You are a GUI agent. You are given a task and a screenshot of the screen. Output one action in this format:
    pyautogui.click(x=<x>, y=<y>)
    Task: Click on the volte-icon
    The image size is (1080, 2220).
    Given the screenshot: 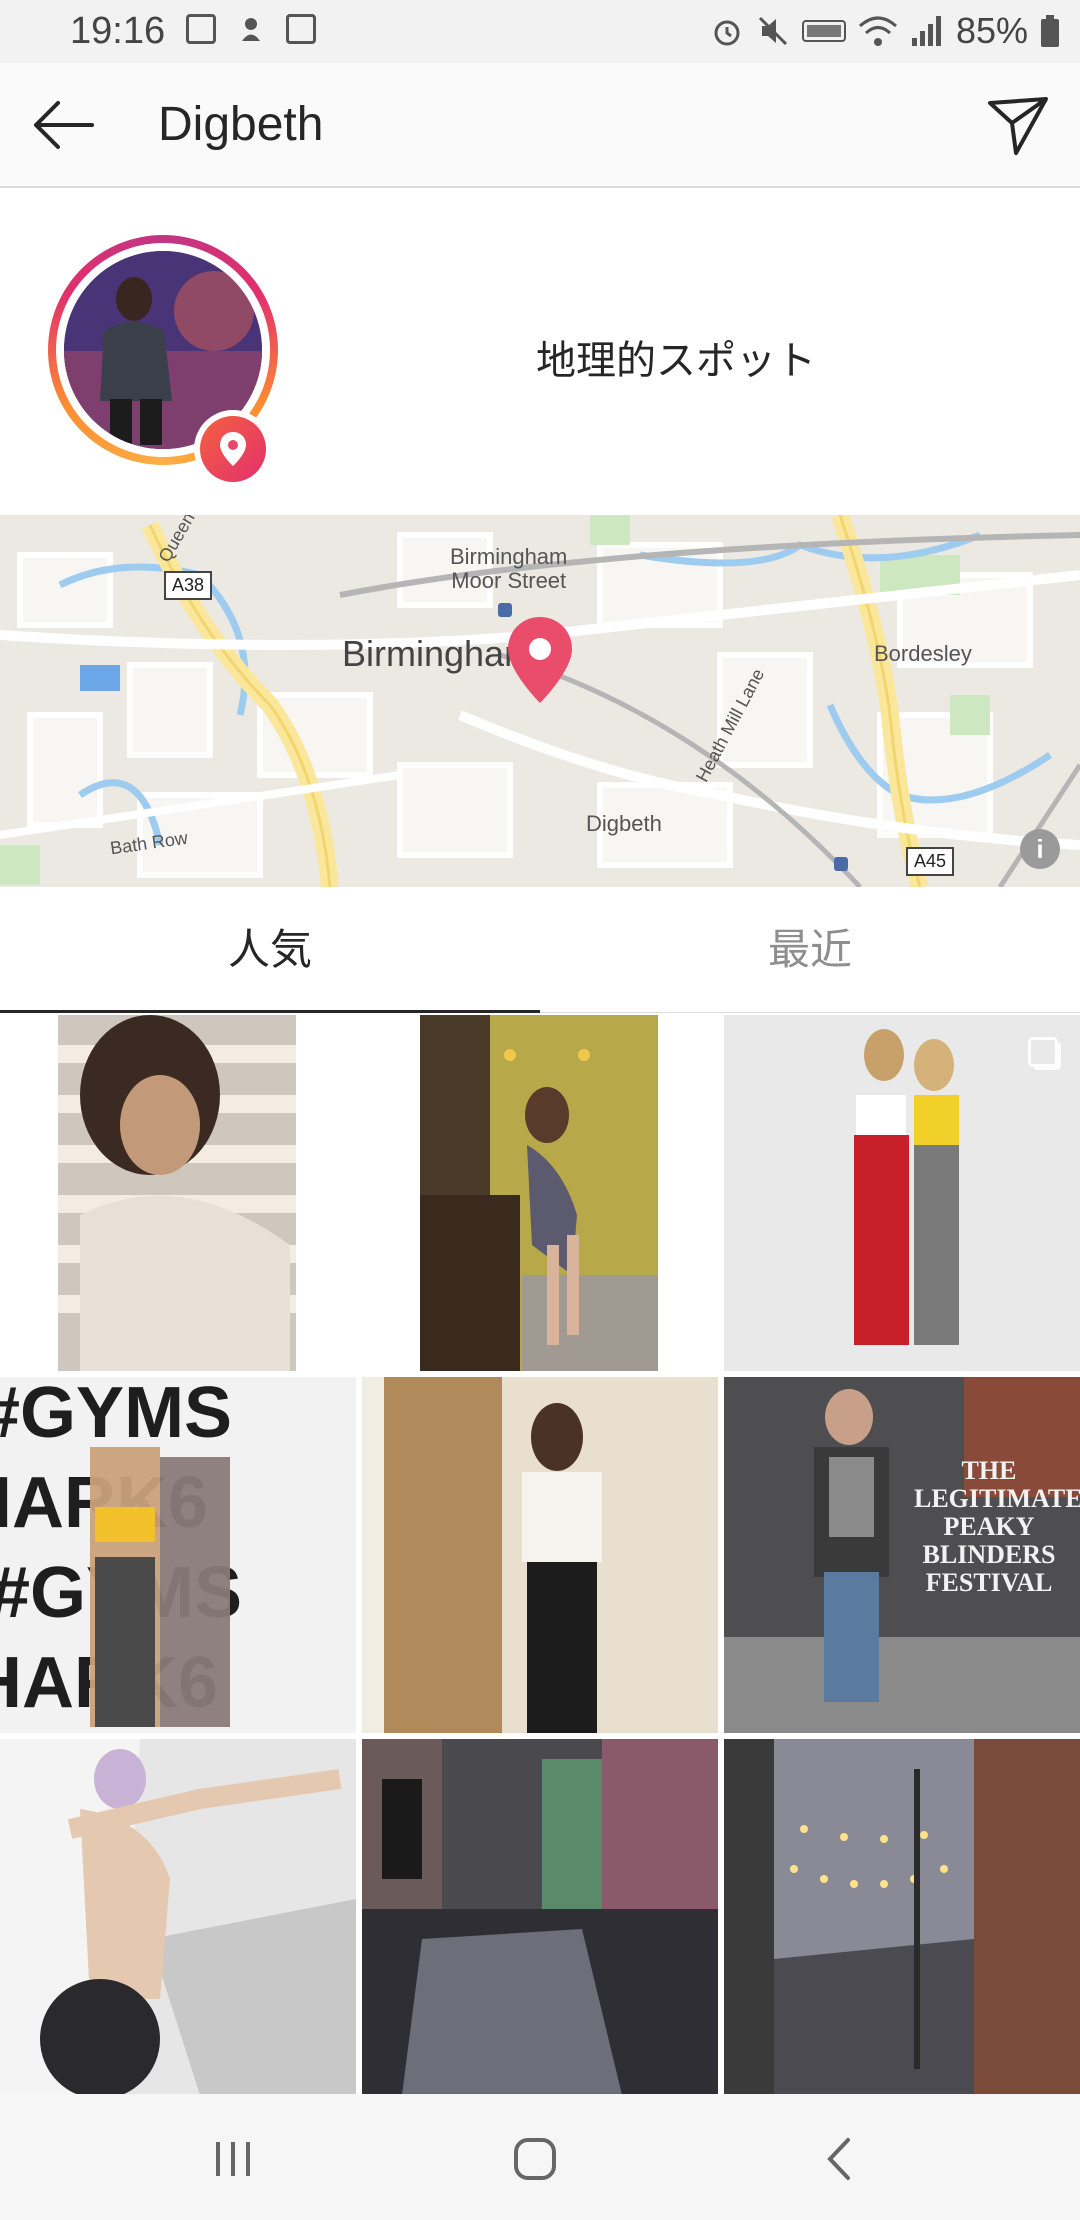 What is the action you would take?
    pyautogui.click(x=823, y=31)
    